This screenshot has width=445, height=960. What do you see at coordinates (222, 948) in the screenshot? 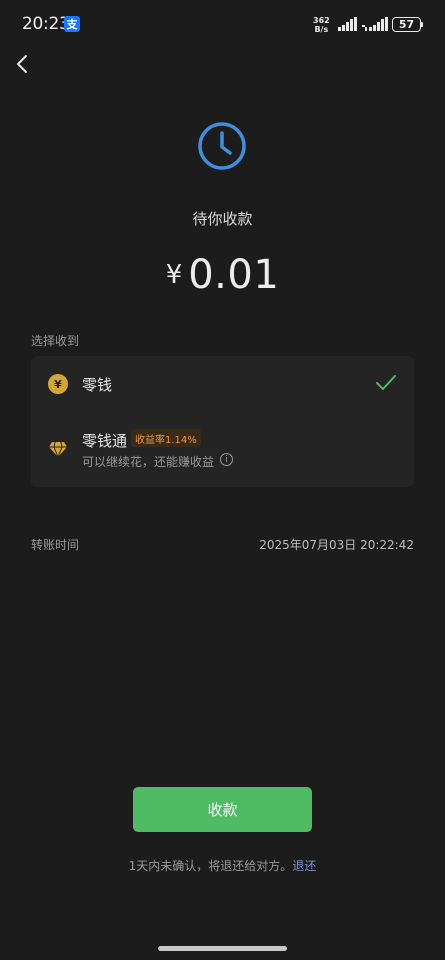
I see `home-indicator` at bounding box center [222, 948].